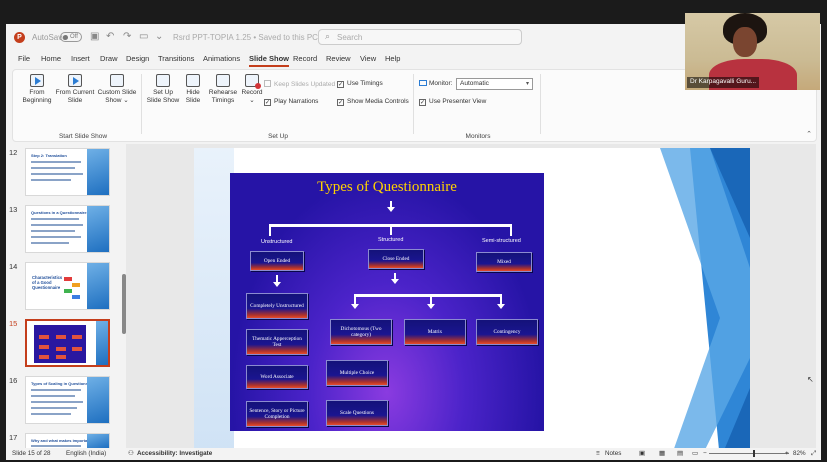 This screenshot has width=827, height=462. What do you see at coordinates (223, 80) in the screenshot?
I see `rehearse-icon` at bounding box center [223, 80].